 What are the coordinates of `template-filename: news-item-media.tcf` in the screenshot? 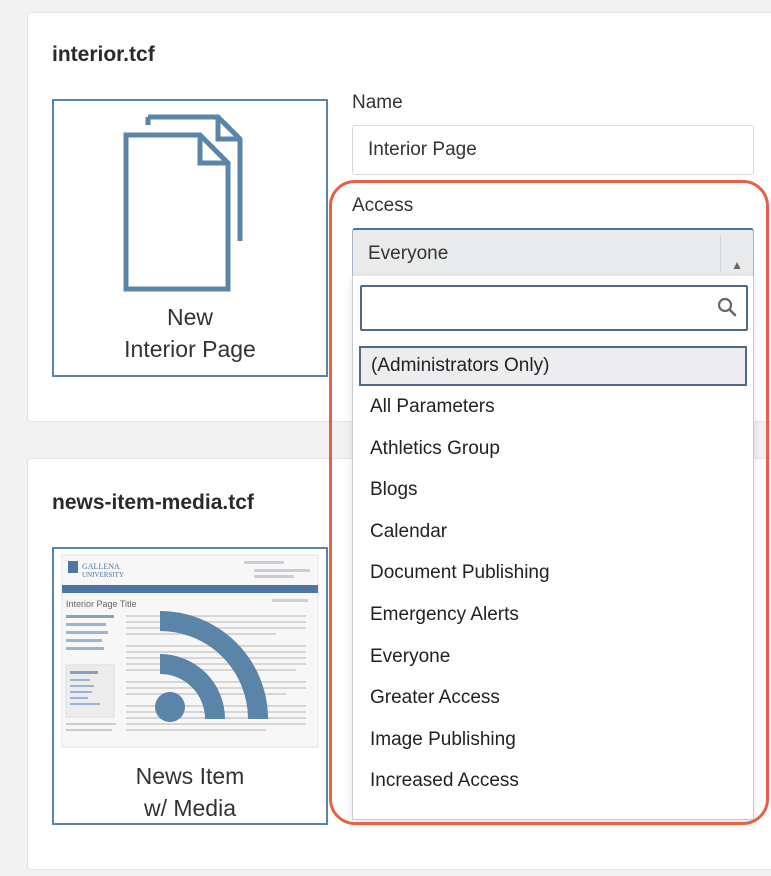 It's located at (153, 502).